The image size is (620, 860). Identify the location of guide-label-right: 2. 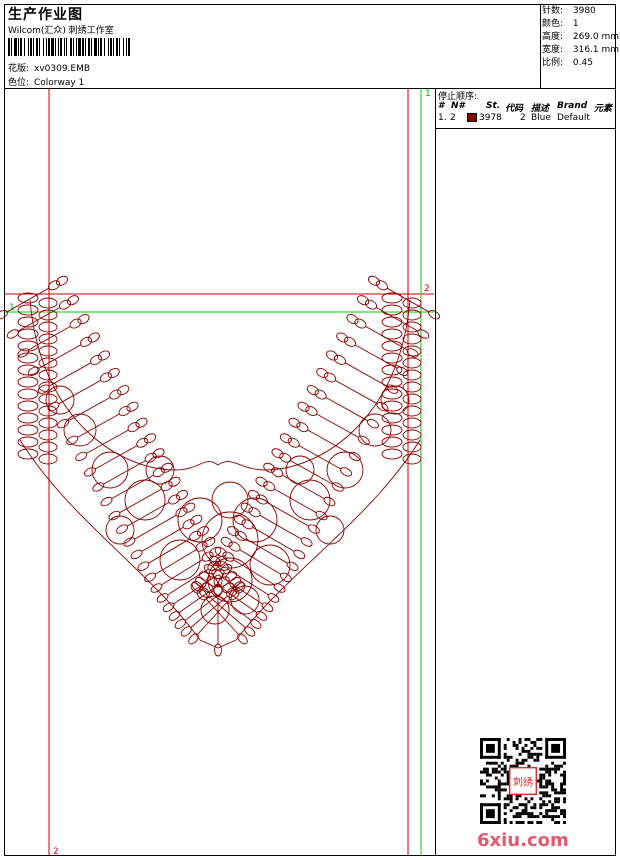
(427, 289).